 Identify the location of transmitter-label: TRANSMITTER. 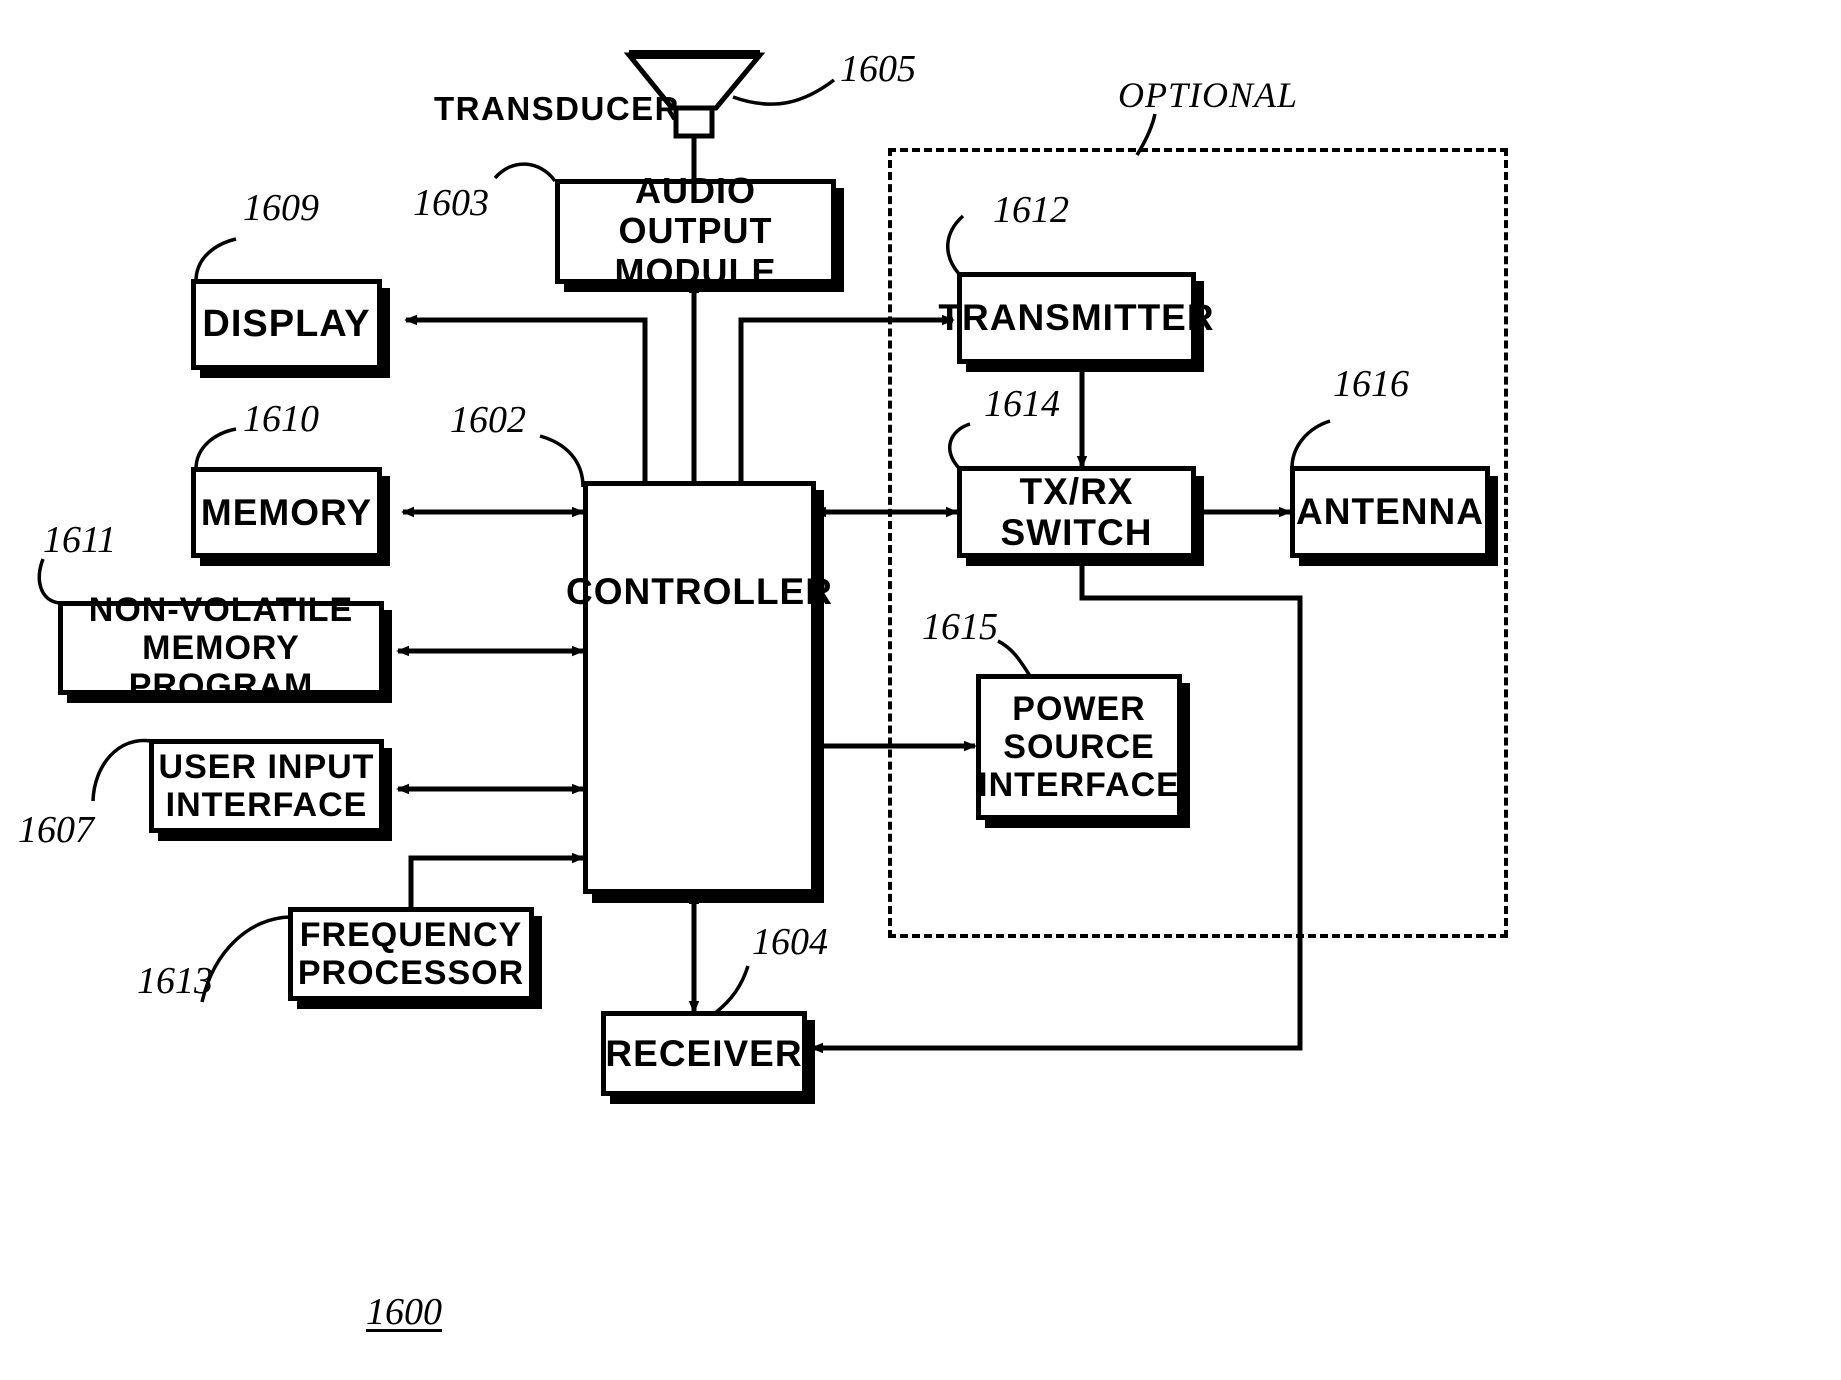
(1076, 318).